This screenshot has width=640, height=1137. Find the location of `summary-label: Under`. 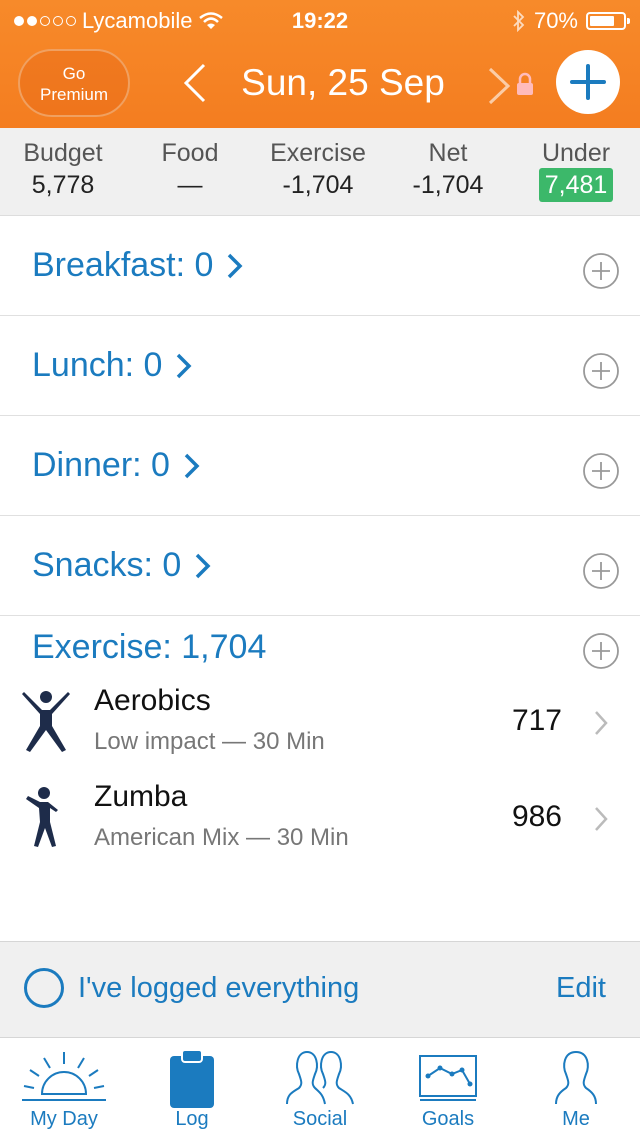

summary-label: Under is located at coordinates (576, 153).